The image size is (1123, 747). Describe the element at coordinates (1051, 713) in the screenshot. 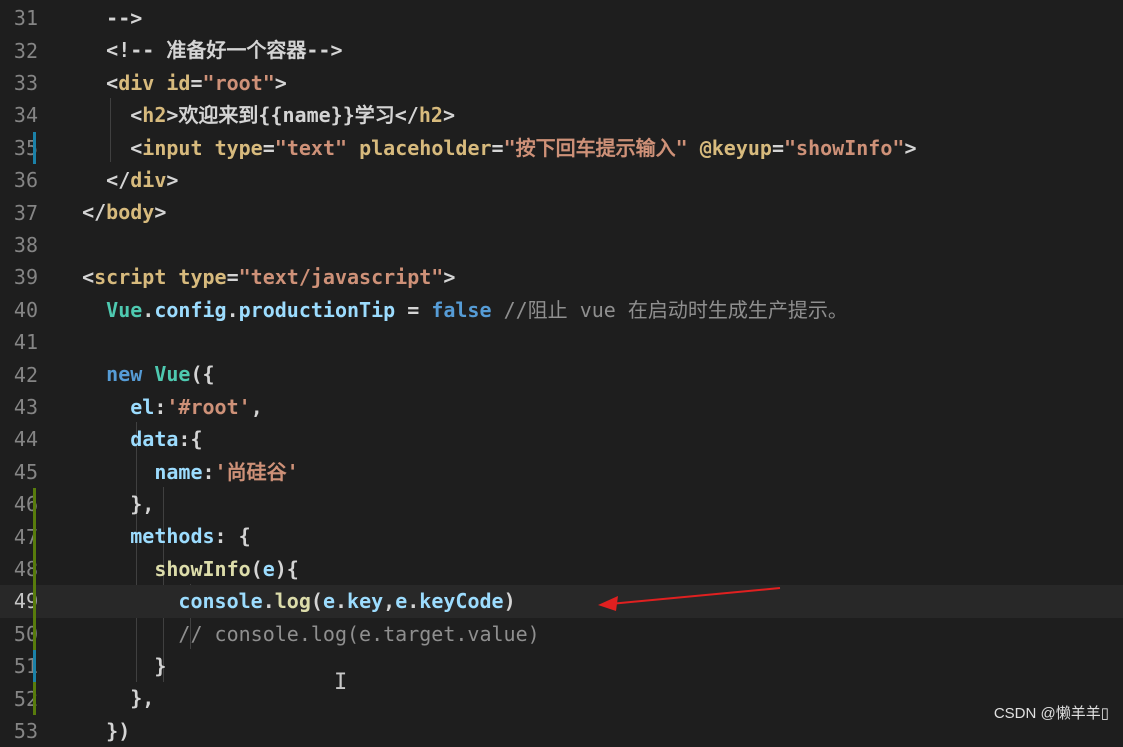

I see `watermark: CSDN @懒羊羊▯` at that location.